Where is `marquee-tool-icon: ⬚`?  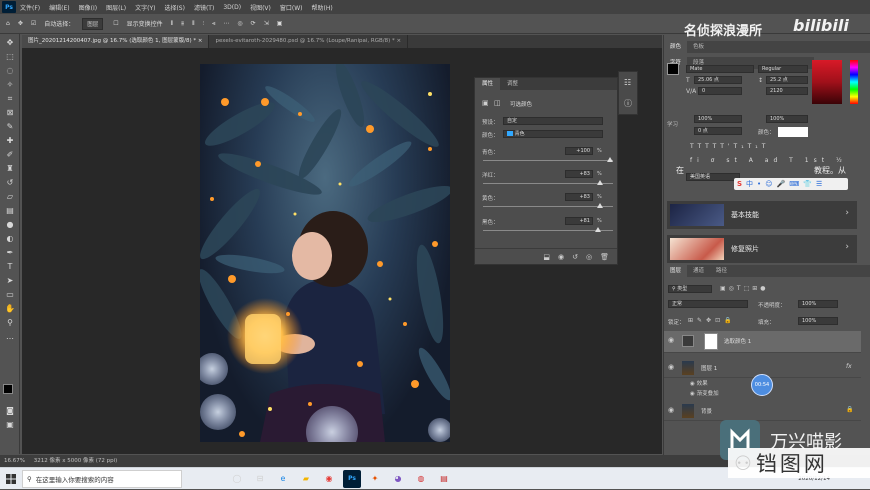 marquee-tool-icon: ⬚ is located at coordinates (10, 57).